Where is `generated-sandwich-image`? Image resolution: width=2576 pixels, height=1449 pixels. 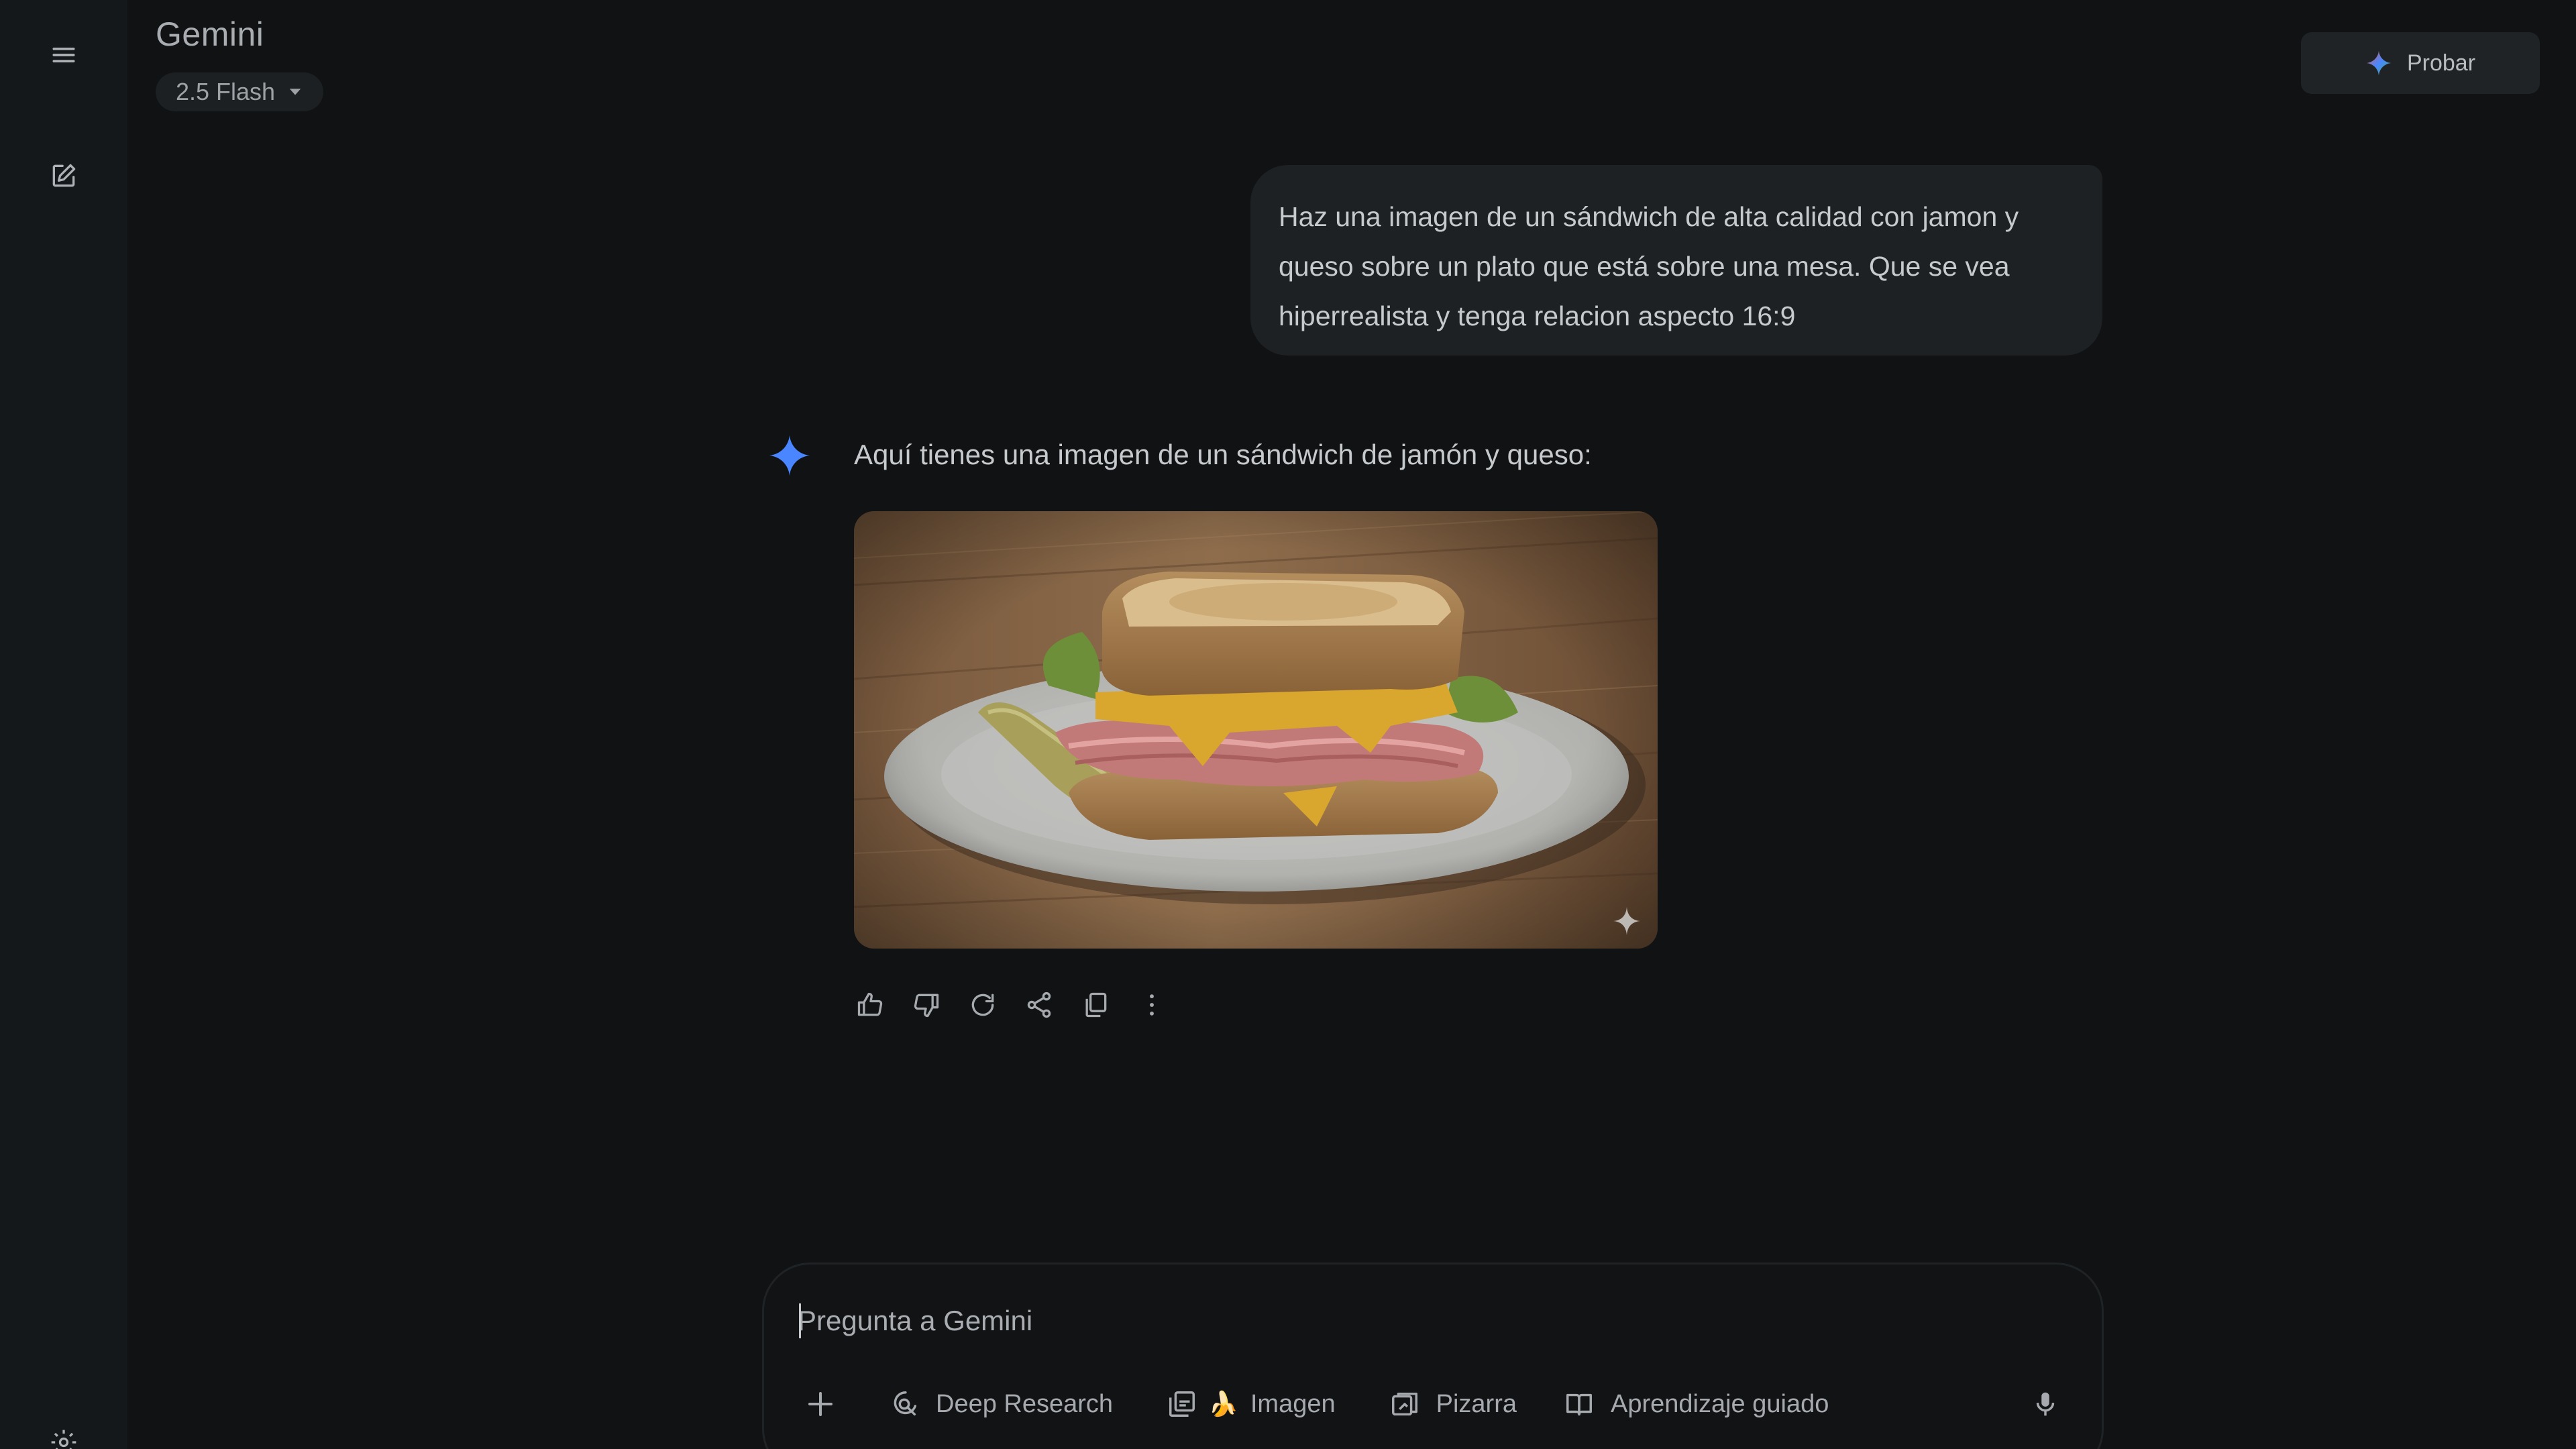
generated-sandwich-image is located at coordinates (1256, 730).